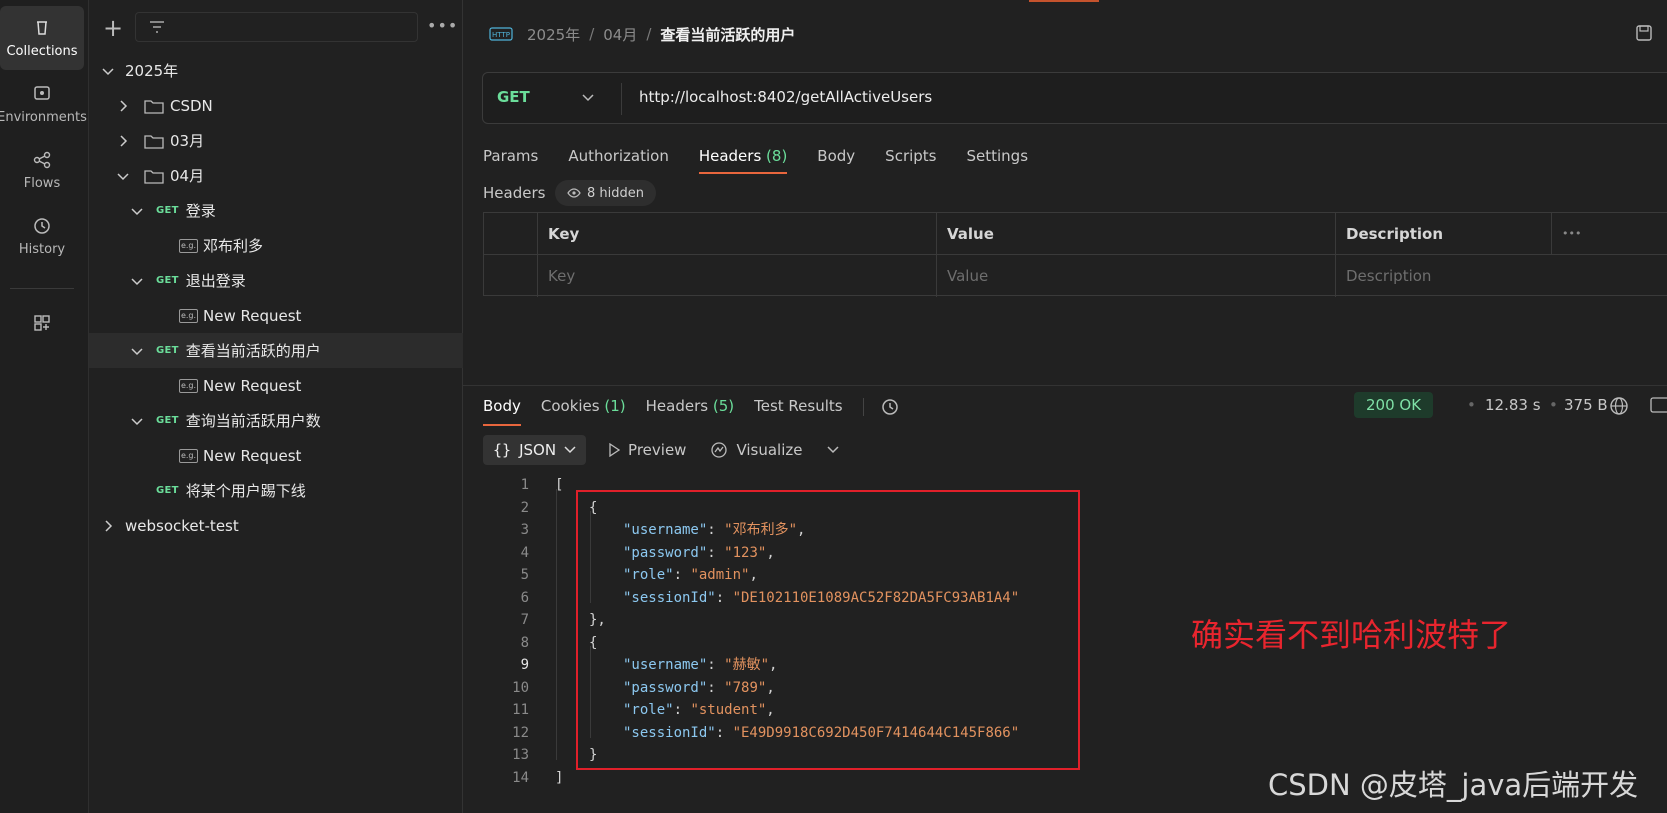  What do you see at coordinates (252, 385) in the screenshot?
I see `tree-label: New Request` at bounding box center [252, 385].